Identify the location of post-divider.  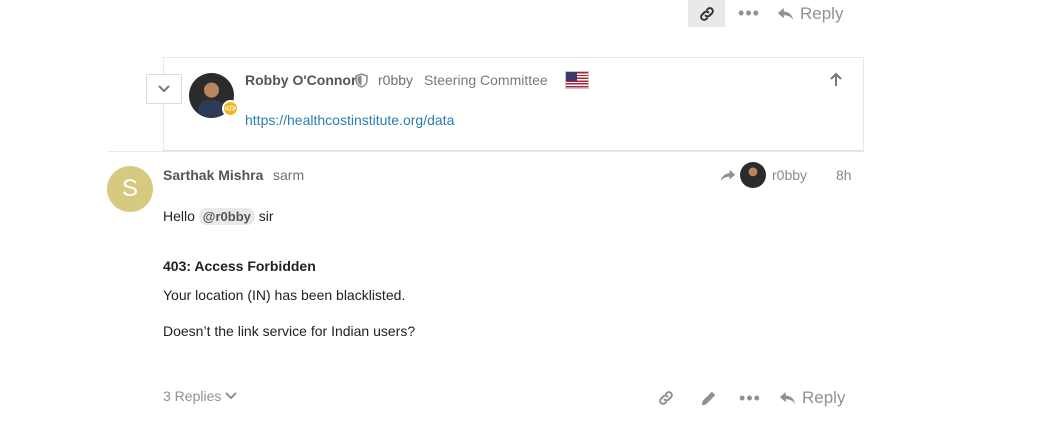
(485, 151).